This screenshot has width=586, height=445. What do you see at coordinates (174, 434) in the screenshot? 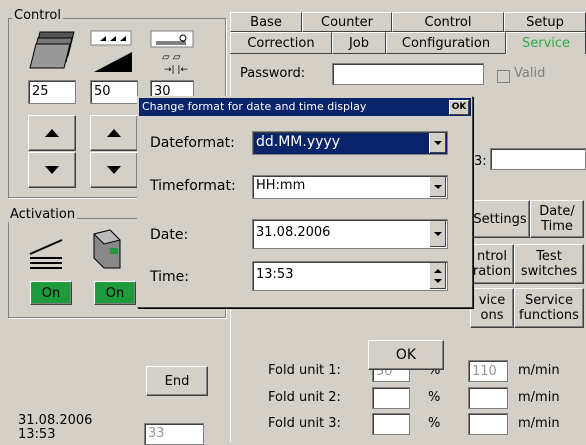
I see `status-counter: 33` at bounding box center [174, 434].